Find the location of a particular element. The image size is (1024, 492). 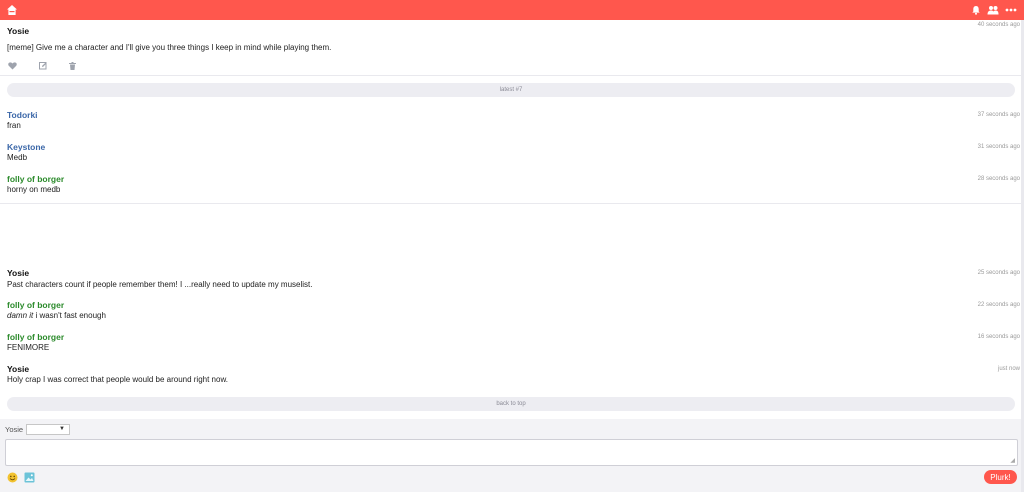

response-text-rest: i wasn't fast enough is located at coordinates (69, 315).